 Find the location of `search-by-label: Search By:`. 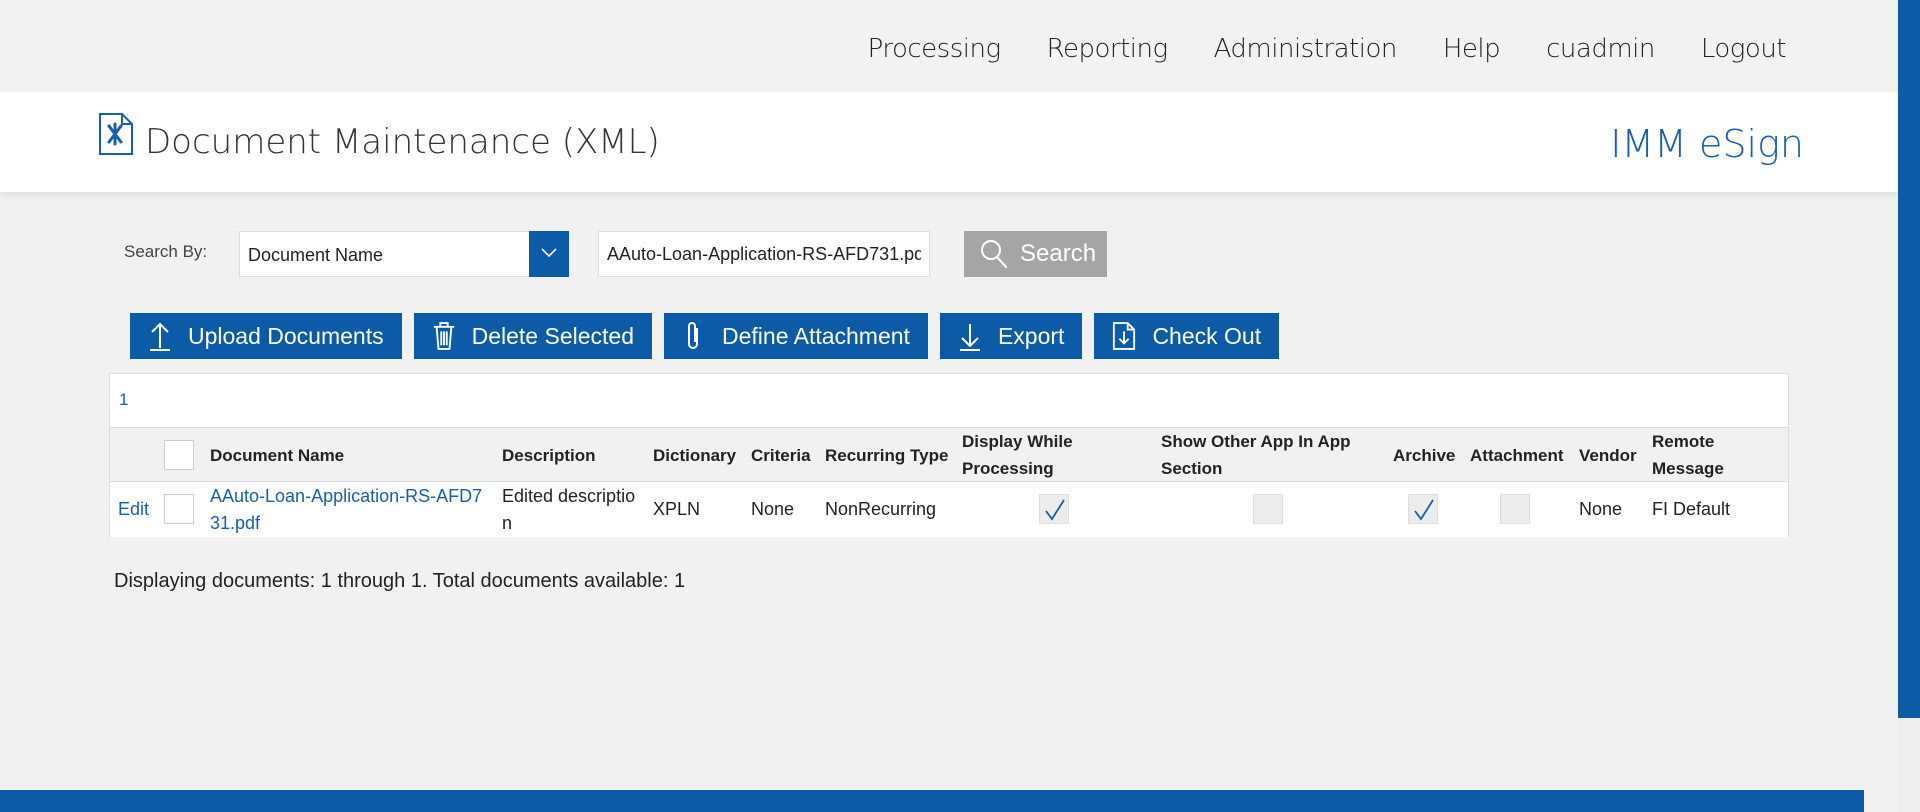

search-by-label: Search By: is located at coordinates (166, 251).